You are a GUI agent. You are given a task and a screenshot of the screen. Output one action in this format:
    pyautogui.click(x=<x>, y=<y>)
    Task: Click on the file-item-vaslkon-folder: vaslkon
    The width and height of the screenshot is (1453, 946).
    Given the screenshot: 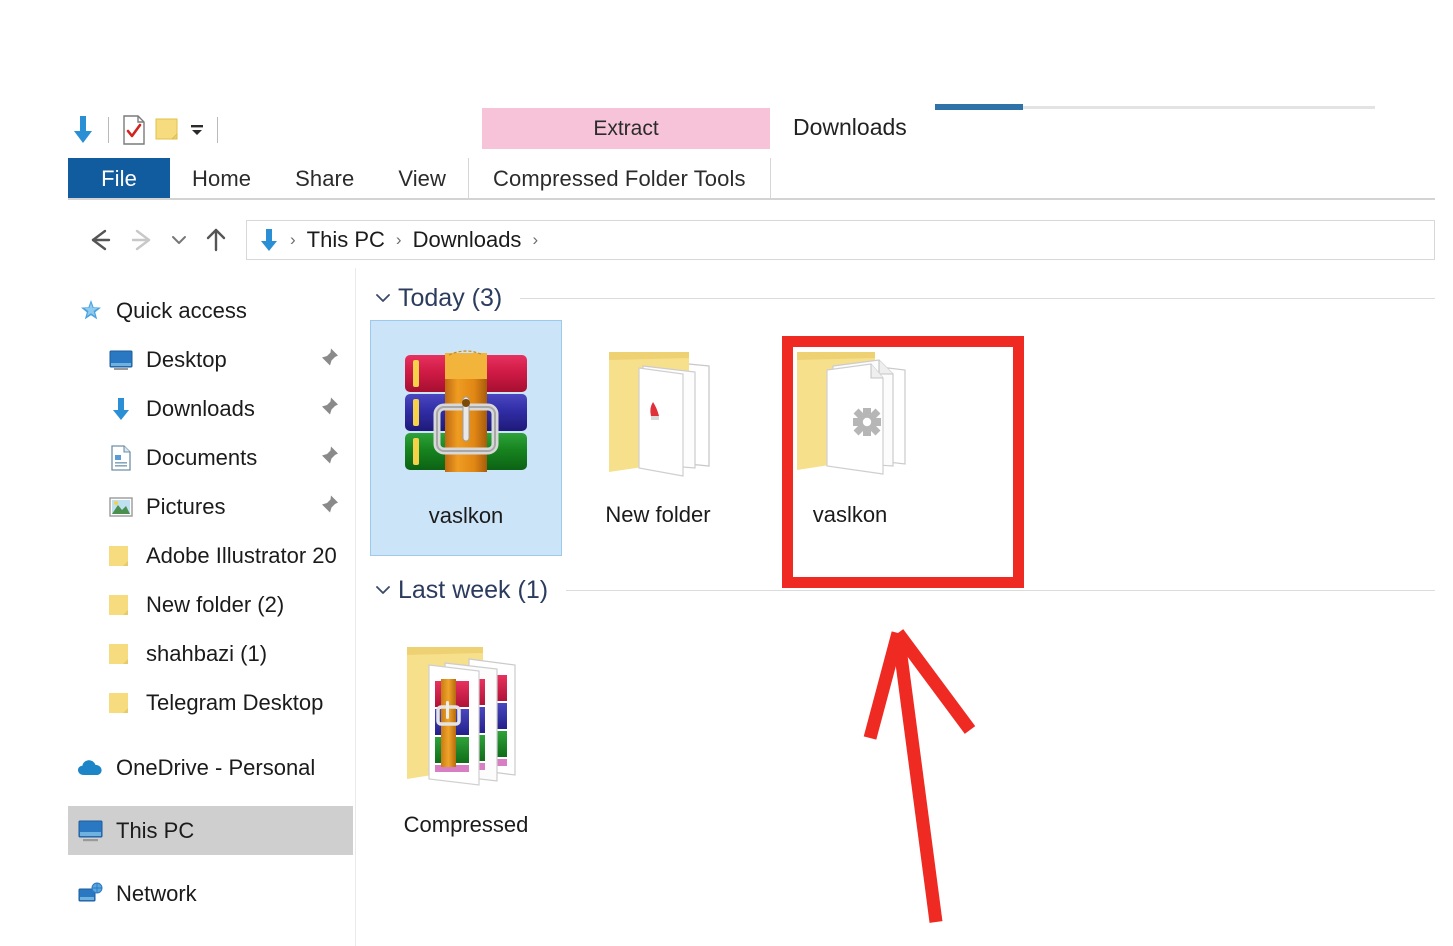 What is the action you would take?
    pyautogui.click(x=850, y=438)
    